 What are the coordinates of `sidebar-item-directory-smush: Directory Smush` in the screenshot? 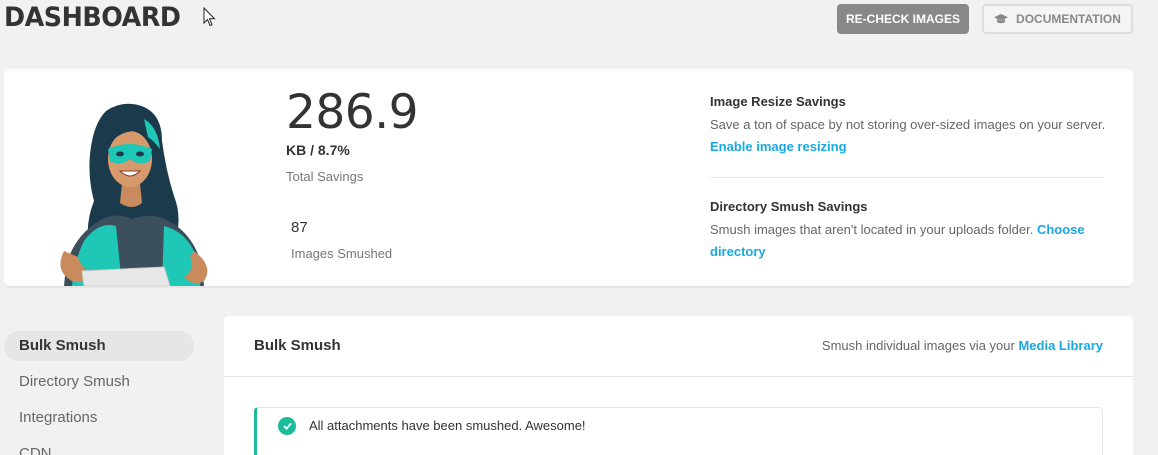 It's located at (99, 382).